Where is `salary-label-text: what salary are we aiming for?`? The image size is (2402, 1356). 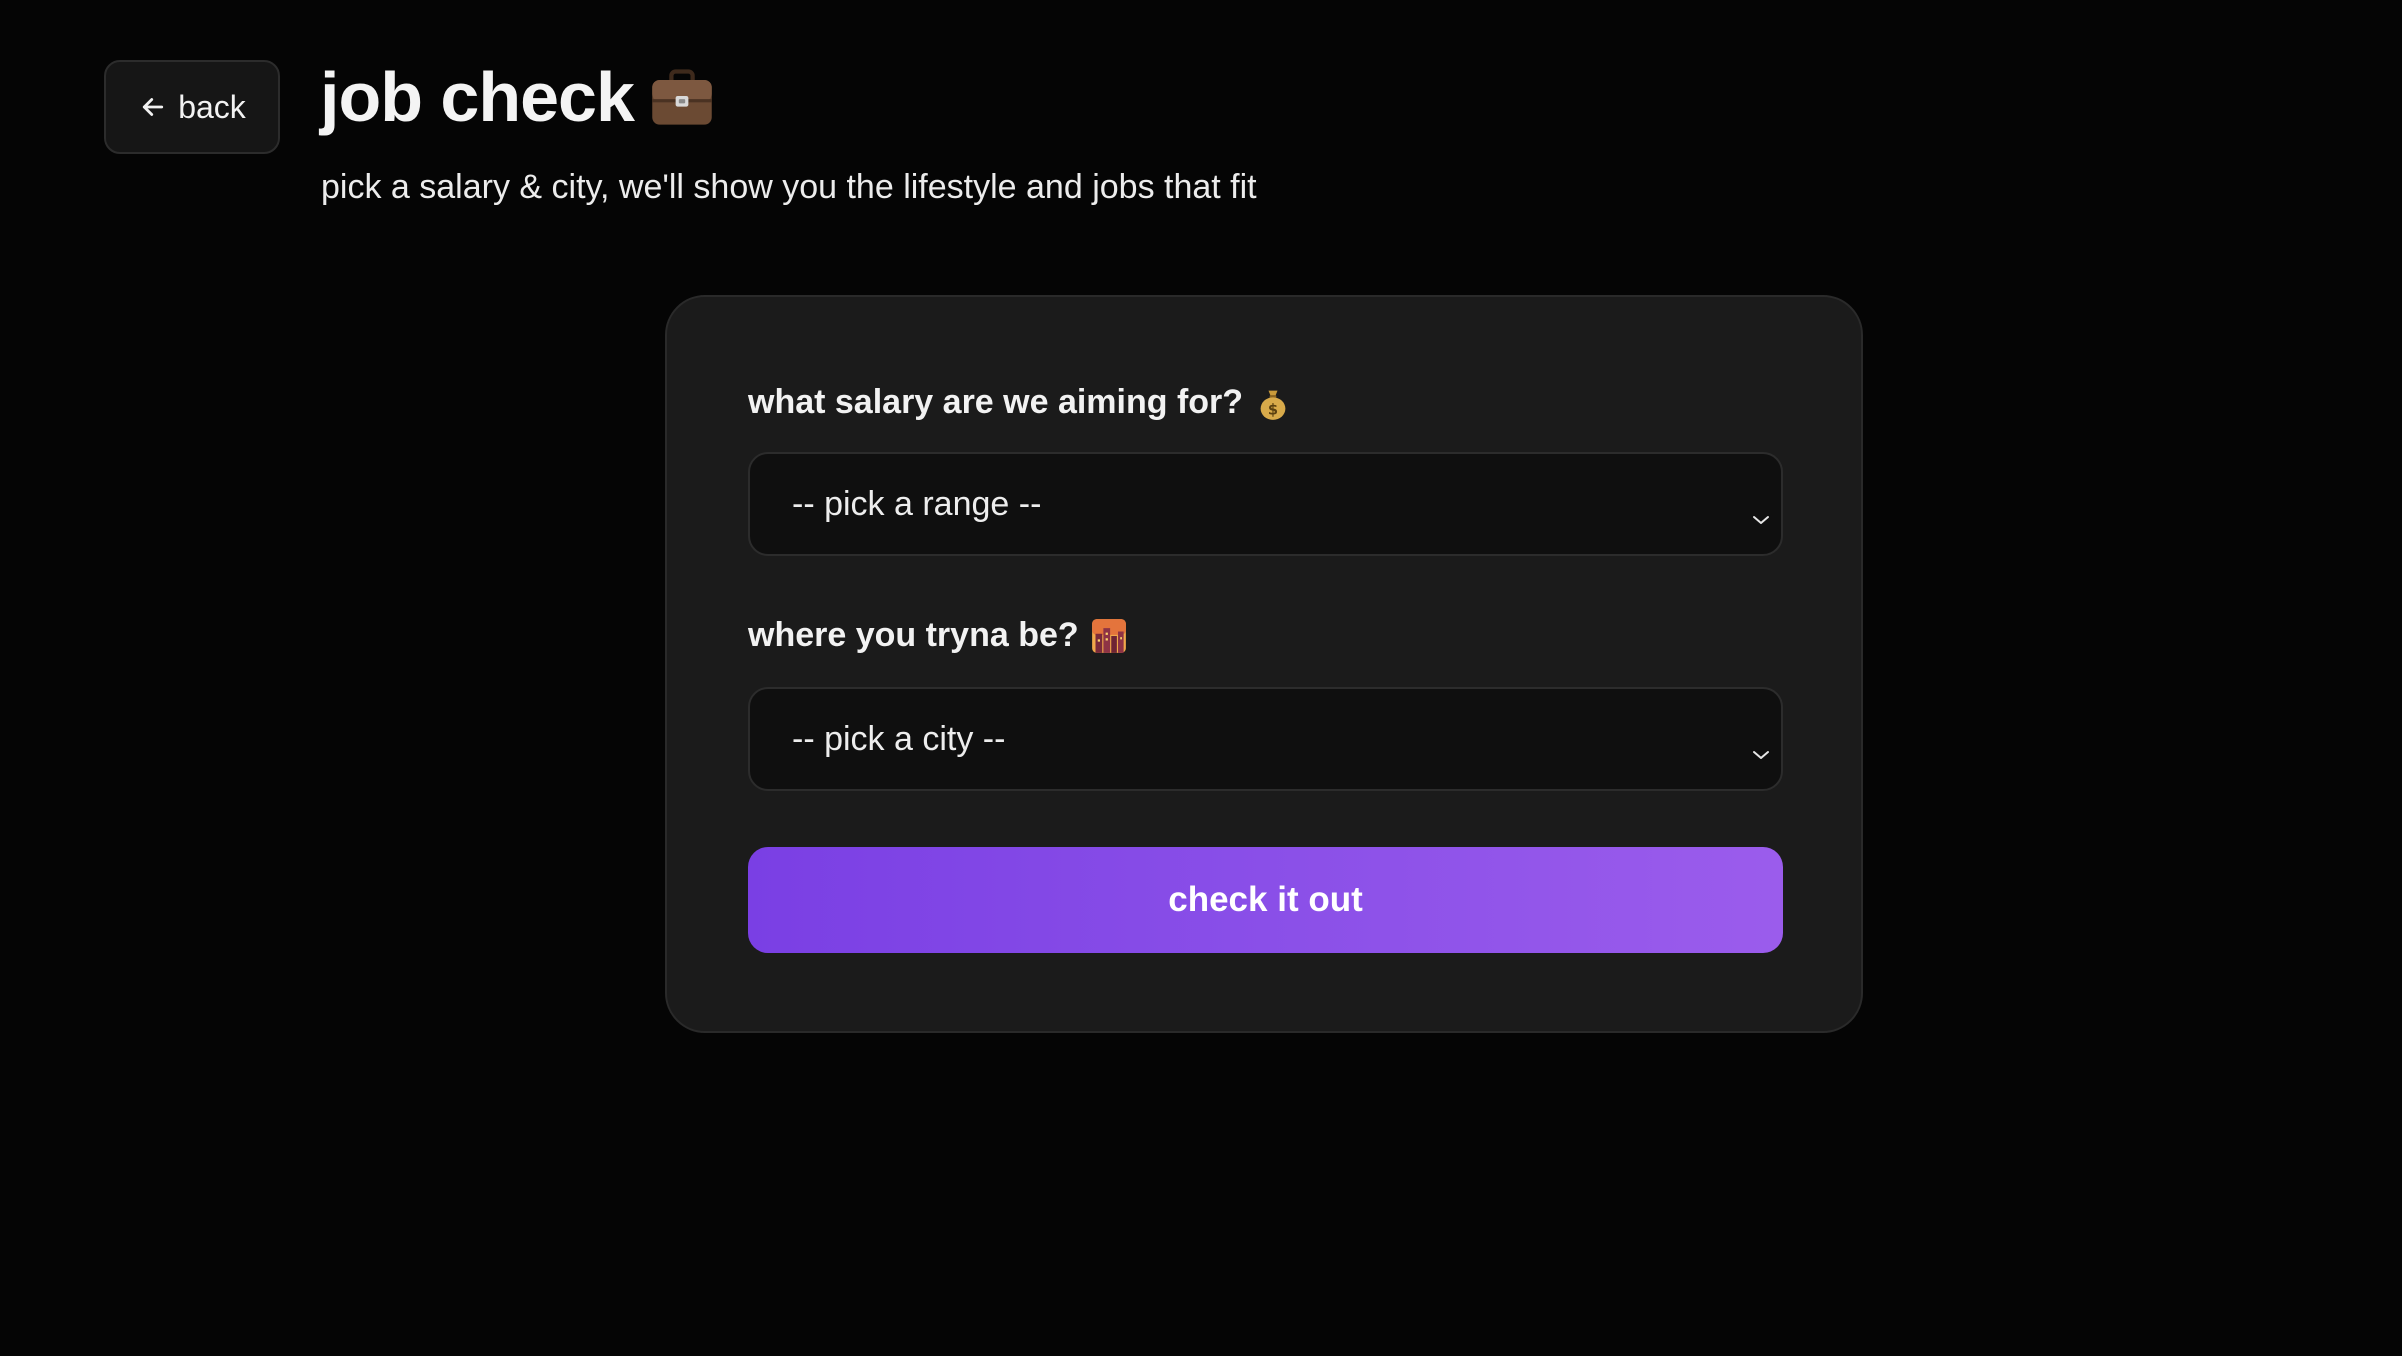
salary-label-text: what salary are we aiming for? is located at coordinates (996, 402).